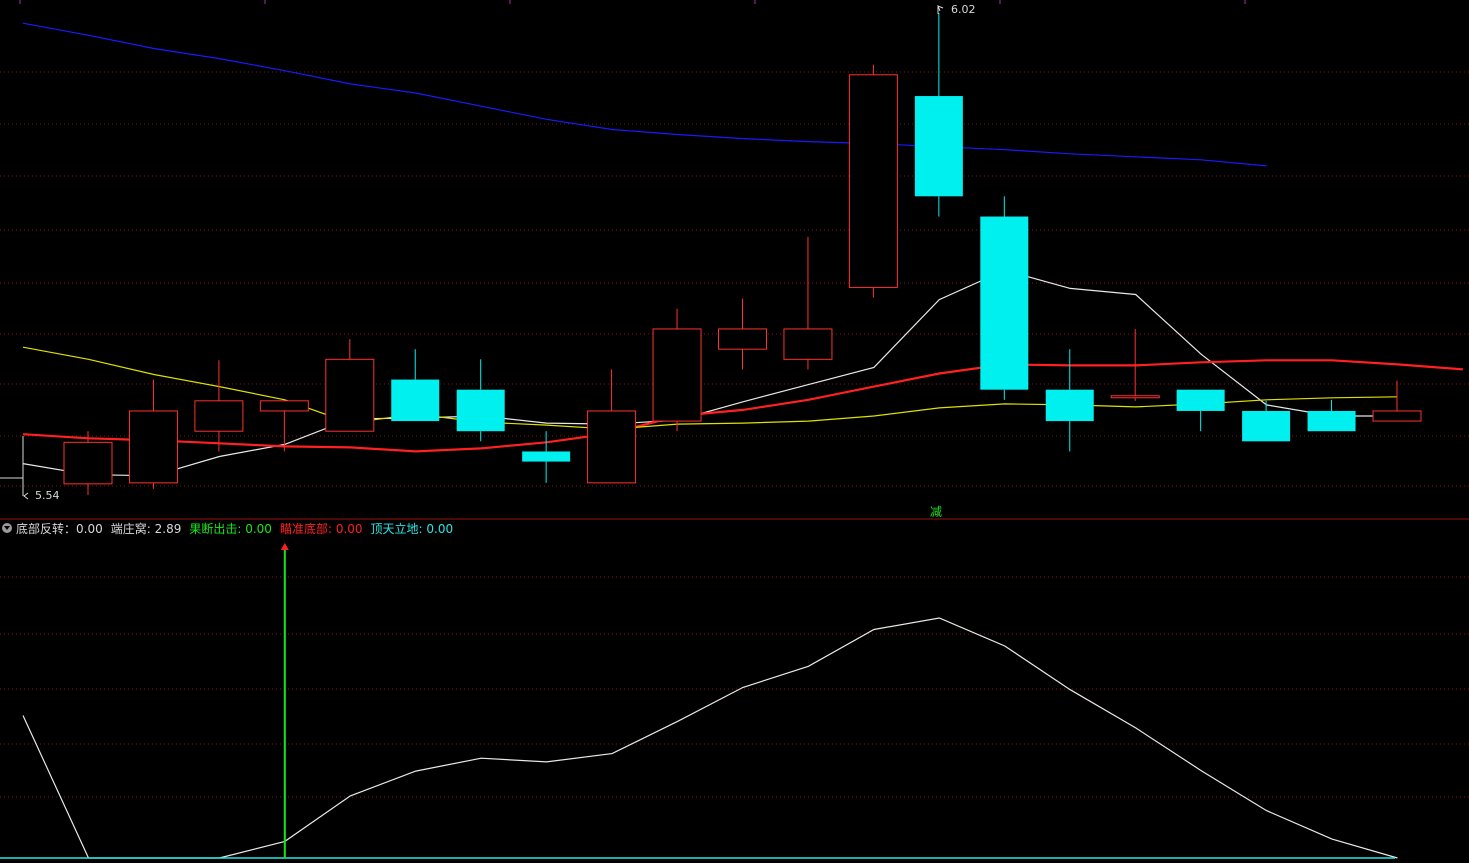  Describe the element at coordinates (940, 8) in the screenshot. I see `high-marker-arrow` at that location.